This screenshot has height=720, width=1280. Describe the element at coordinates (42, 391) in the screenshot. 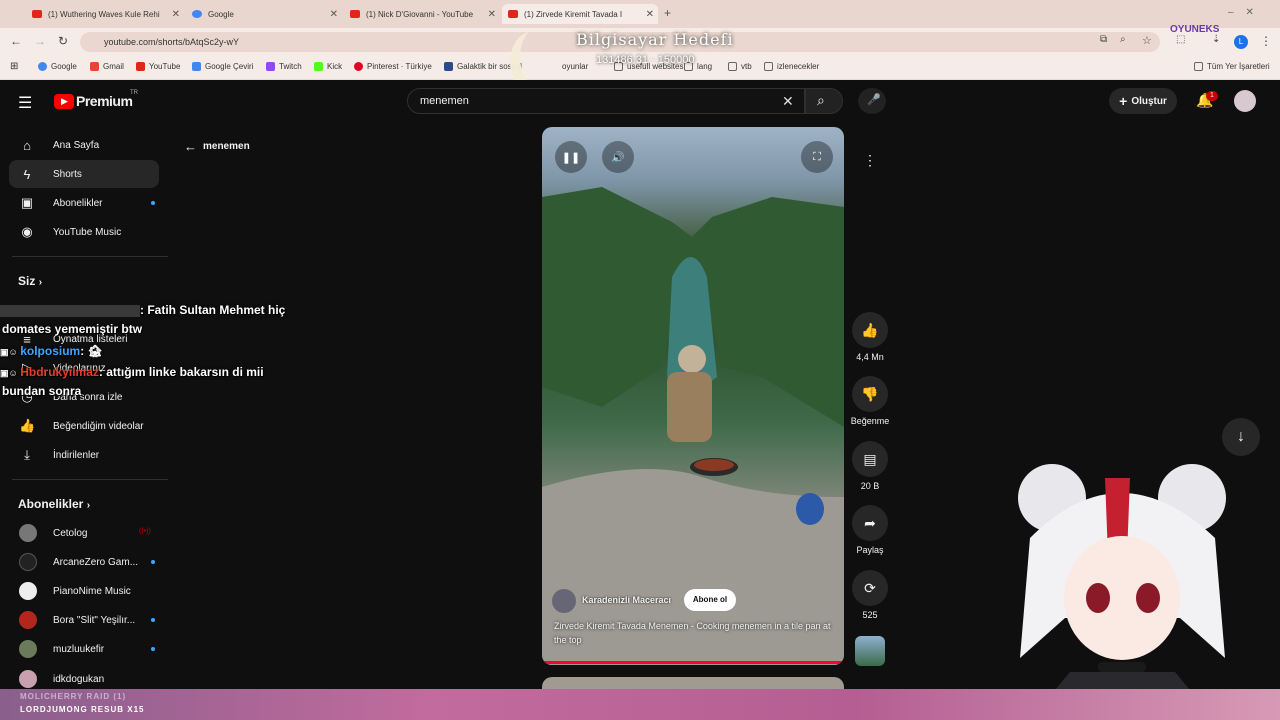

I see `chat-message: bundan sonra` at that location.